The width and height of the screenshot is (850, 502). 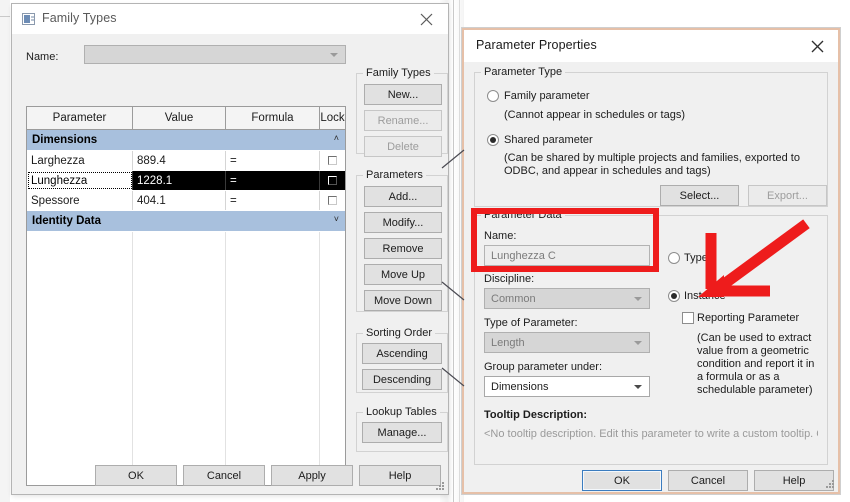 What do you see at coordinates (509, 279) in the screenshot?
I see `discipline-label: Discipline:` at bounding box center [509, 279].